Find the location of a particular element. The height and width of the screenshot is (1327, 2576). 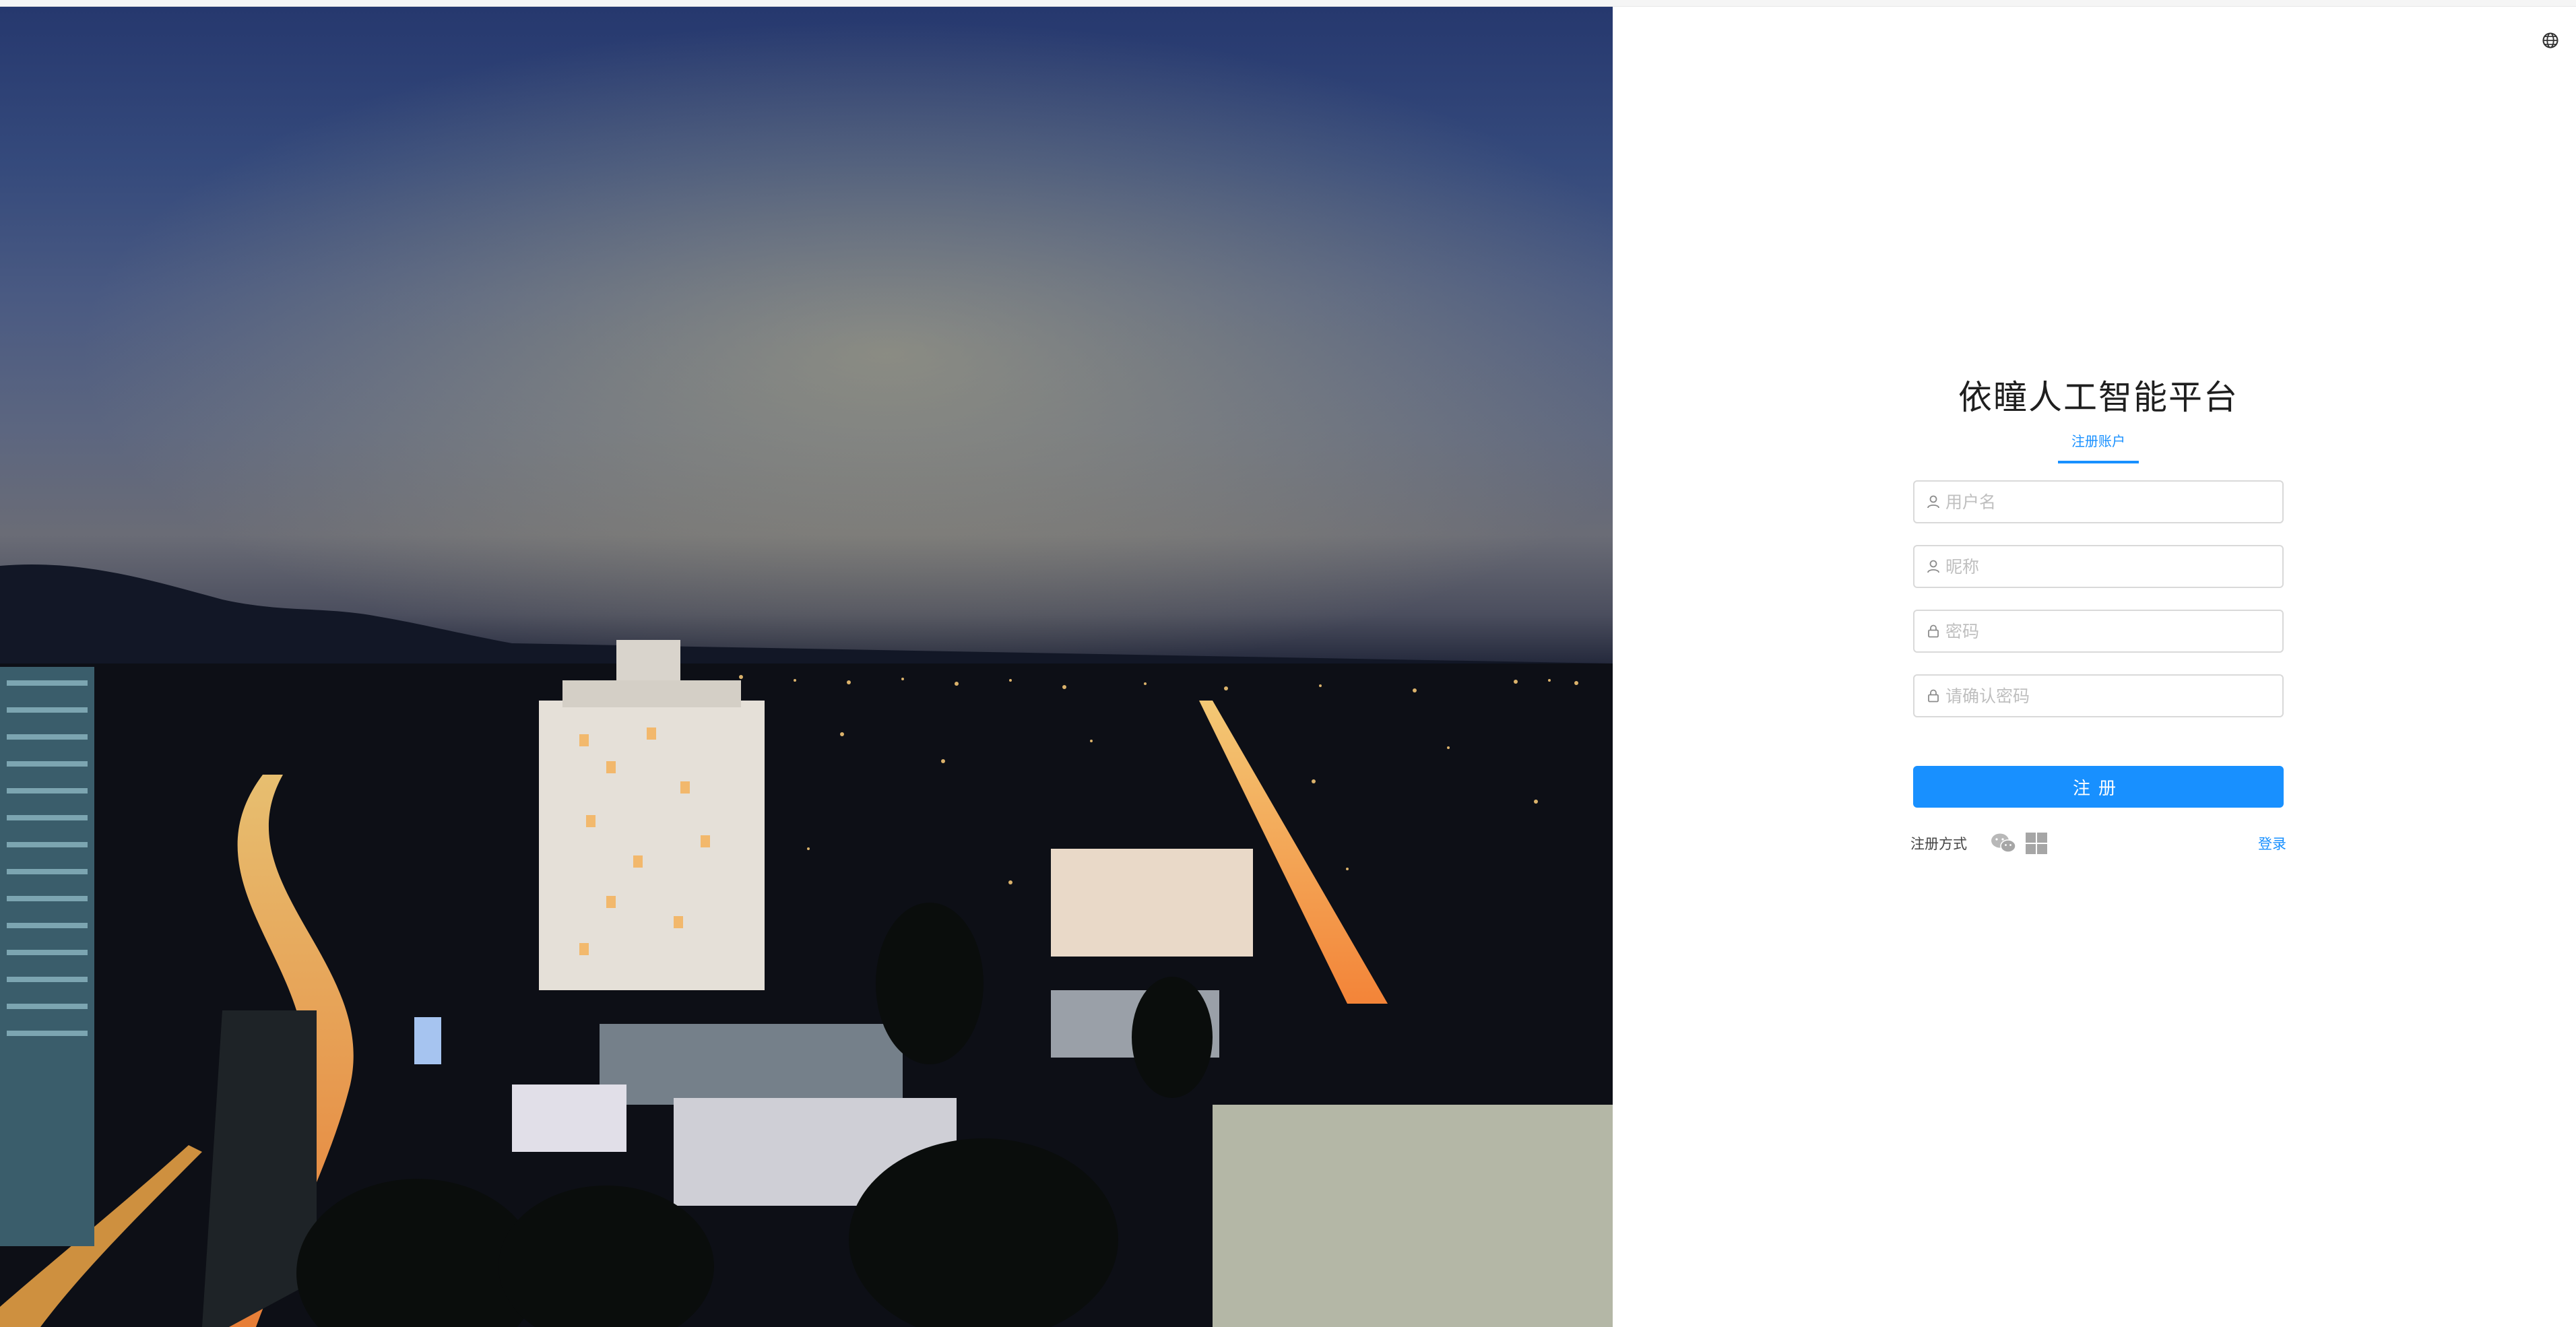

other-register-methods: 注册方式 登录 is located at coordinates (2098, 843).